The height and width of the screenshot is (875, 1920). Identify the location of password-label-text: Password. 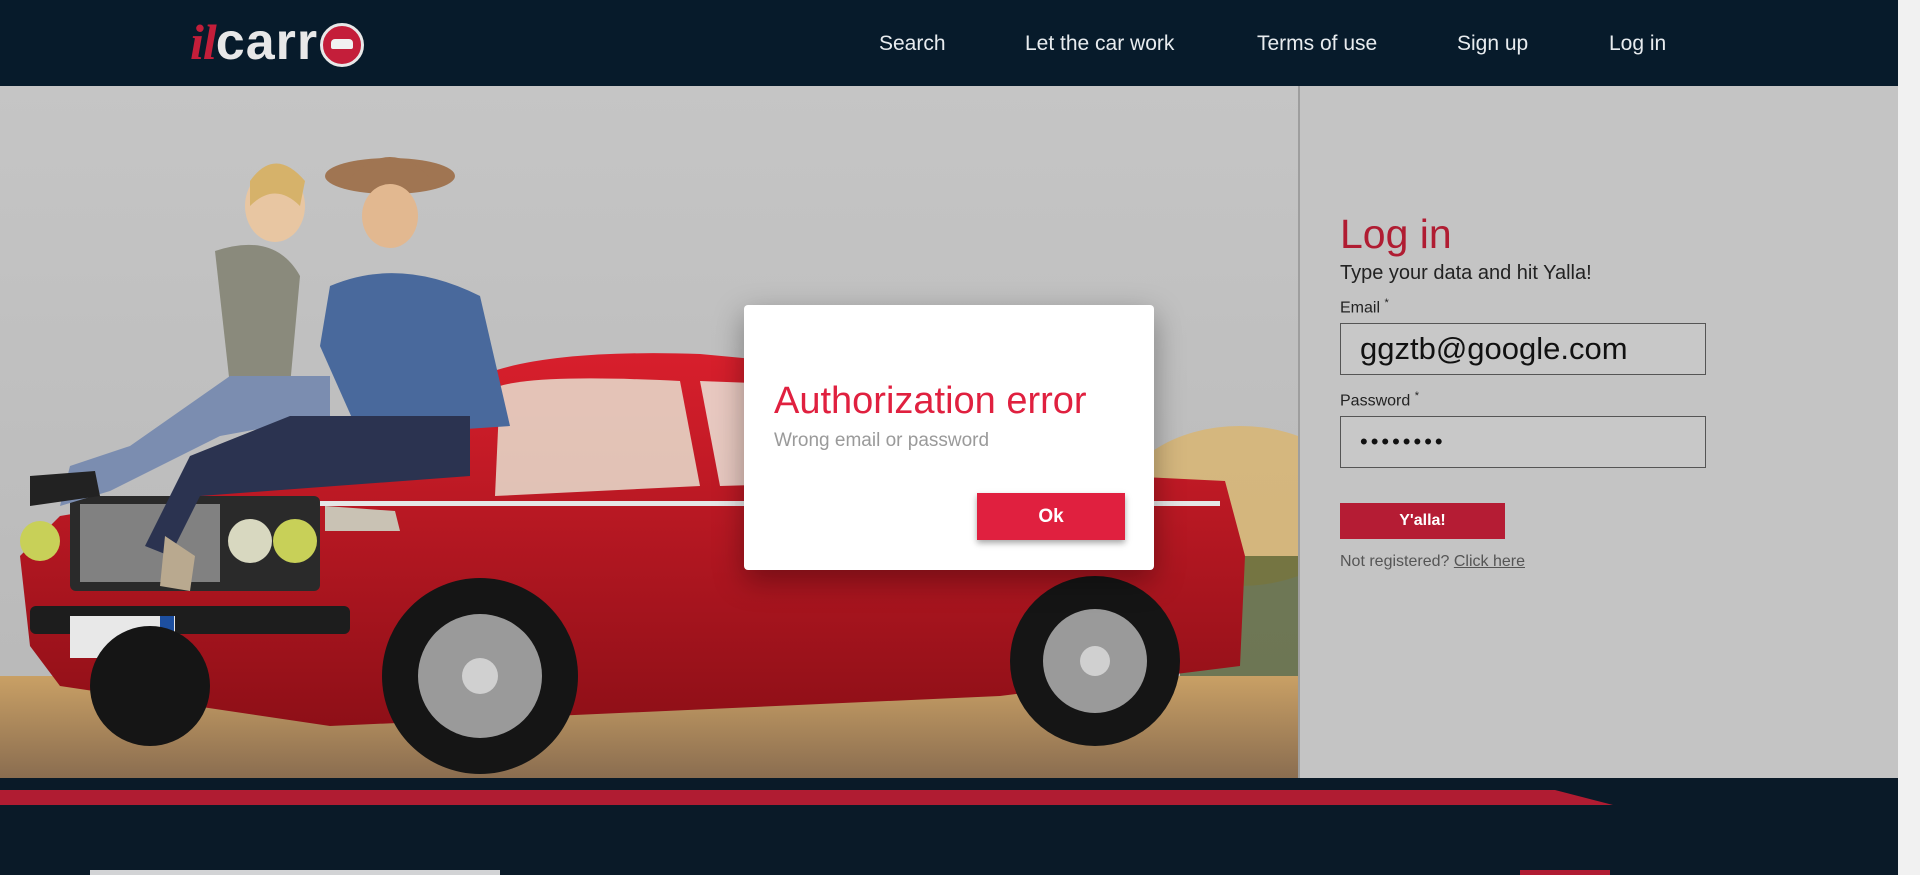
(1375, 401).